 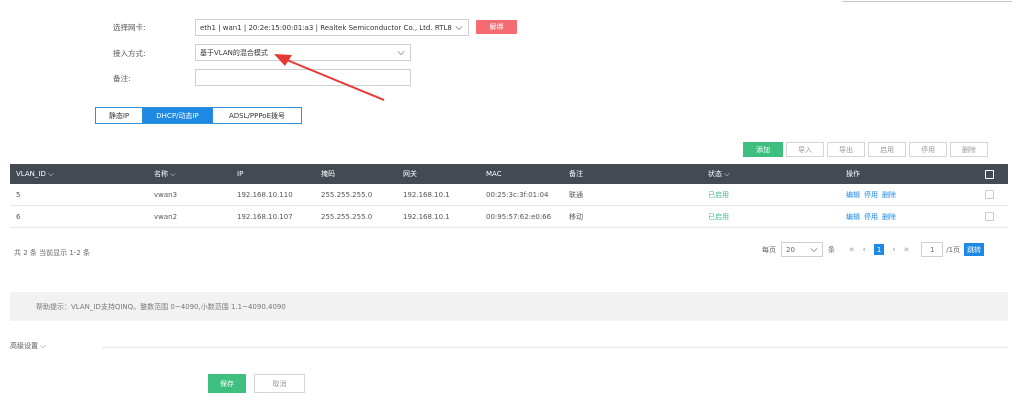 What do you see at coordinates (165, 174) in the screenshot?
I see `header-name: 名称 ⌵` at bounding box center [165, 174].